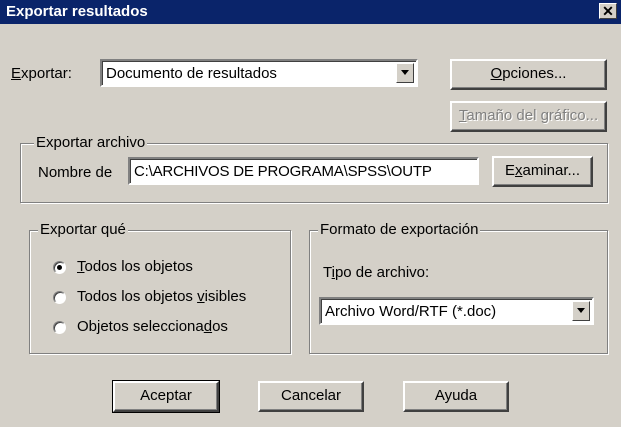 The image size is (621, 427). I want to click on export-select-value: Documento de resultados, so click(191, 73).